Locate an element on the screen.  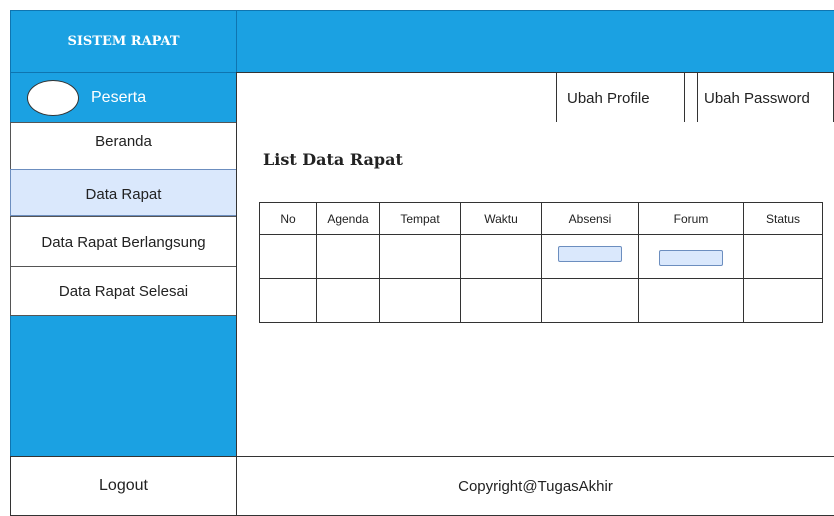
column-header-agenda: Agenda is located at coordinates (348, 218).